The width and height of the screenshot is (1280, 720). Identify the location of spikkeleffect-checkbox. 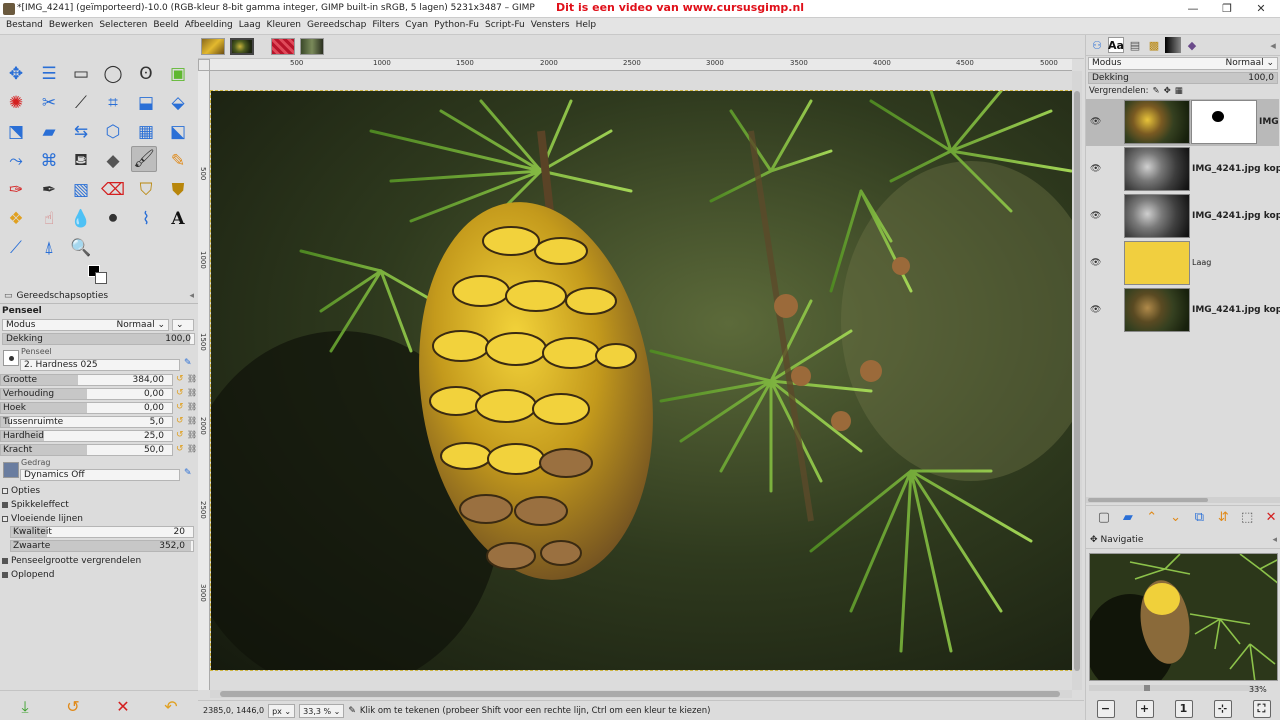
(5, 505).